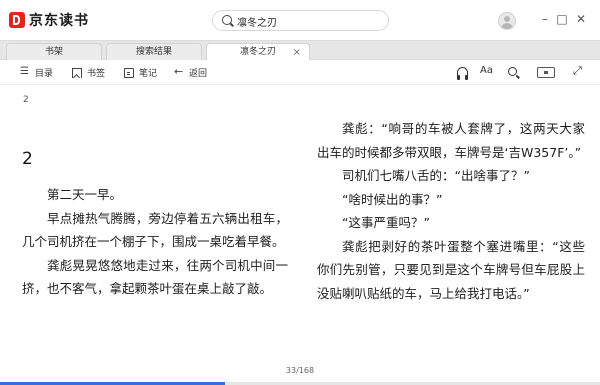  Describe the element at coordinates (300, 72) in the screenshot. I see `reader-toolbar: 目录 书签 笔记 返回 Aa ⤢` at that location.